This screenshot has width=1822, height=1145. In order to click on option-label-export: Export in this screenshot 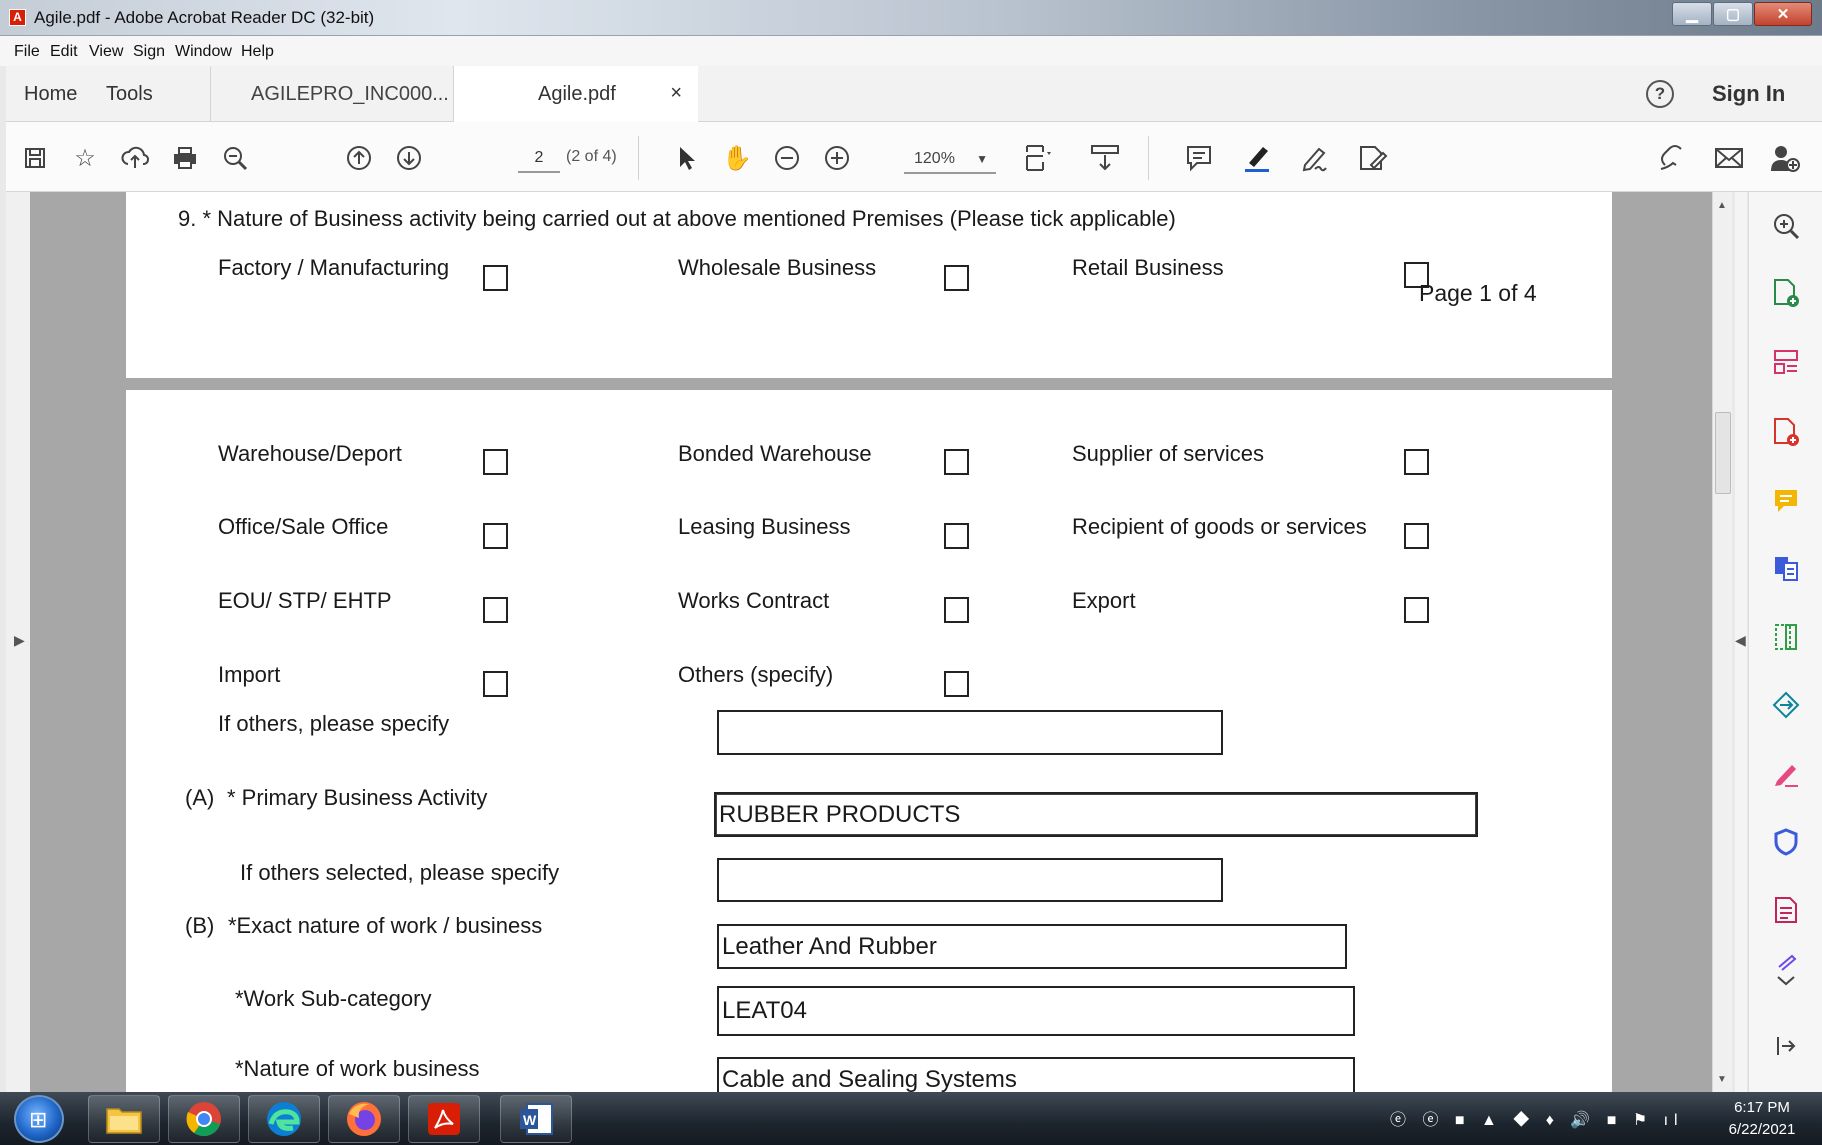, I will do `click(1104, 600)`.